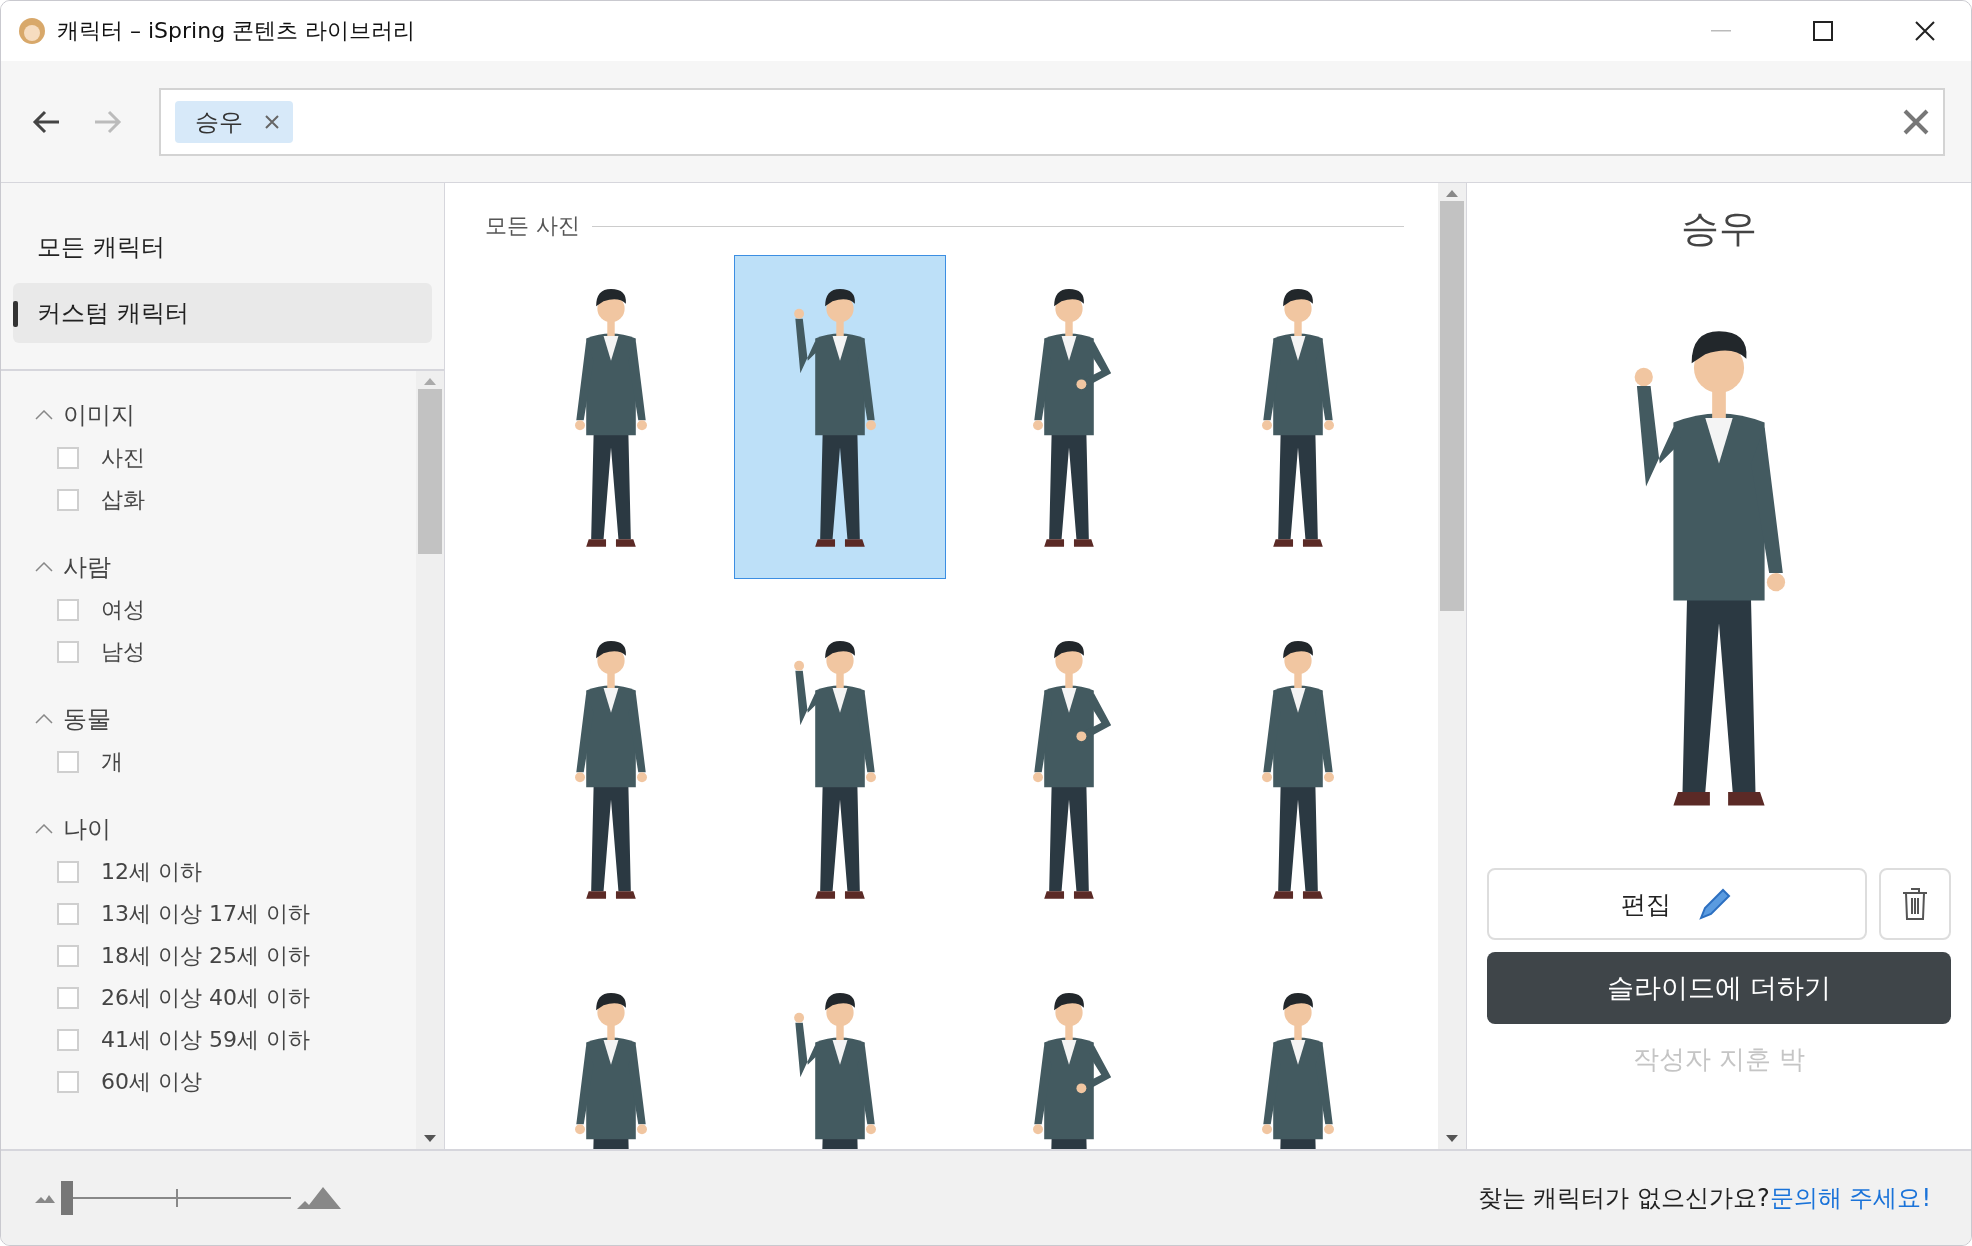  Describe the element at coordinates (222, 247) in the screenshot. I see `category-item: 모든 캐릭터` at that location.